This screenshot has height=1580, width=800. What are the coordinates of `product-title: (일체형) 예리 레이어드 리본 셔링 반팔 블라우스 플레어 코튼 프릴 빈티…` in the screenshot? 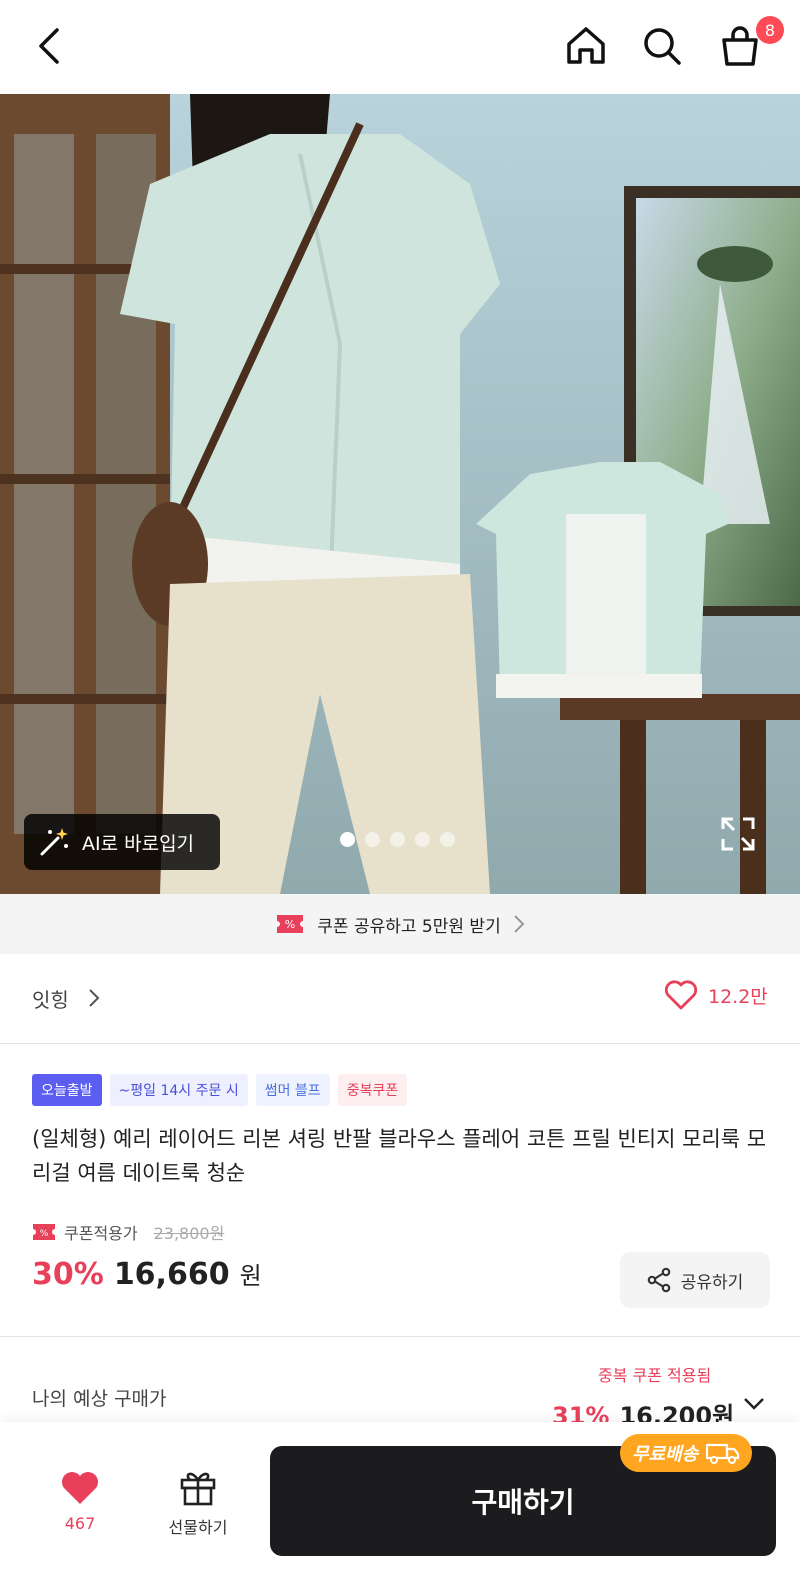 It's located at (399, 1156).